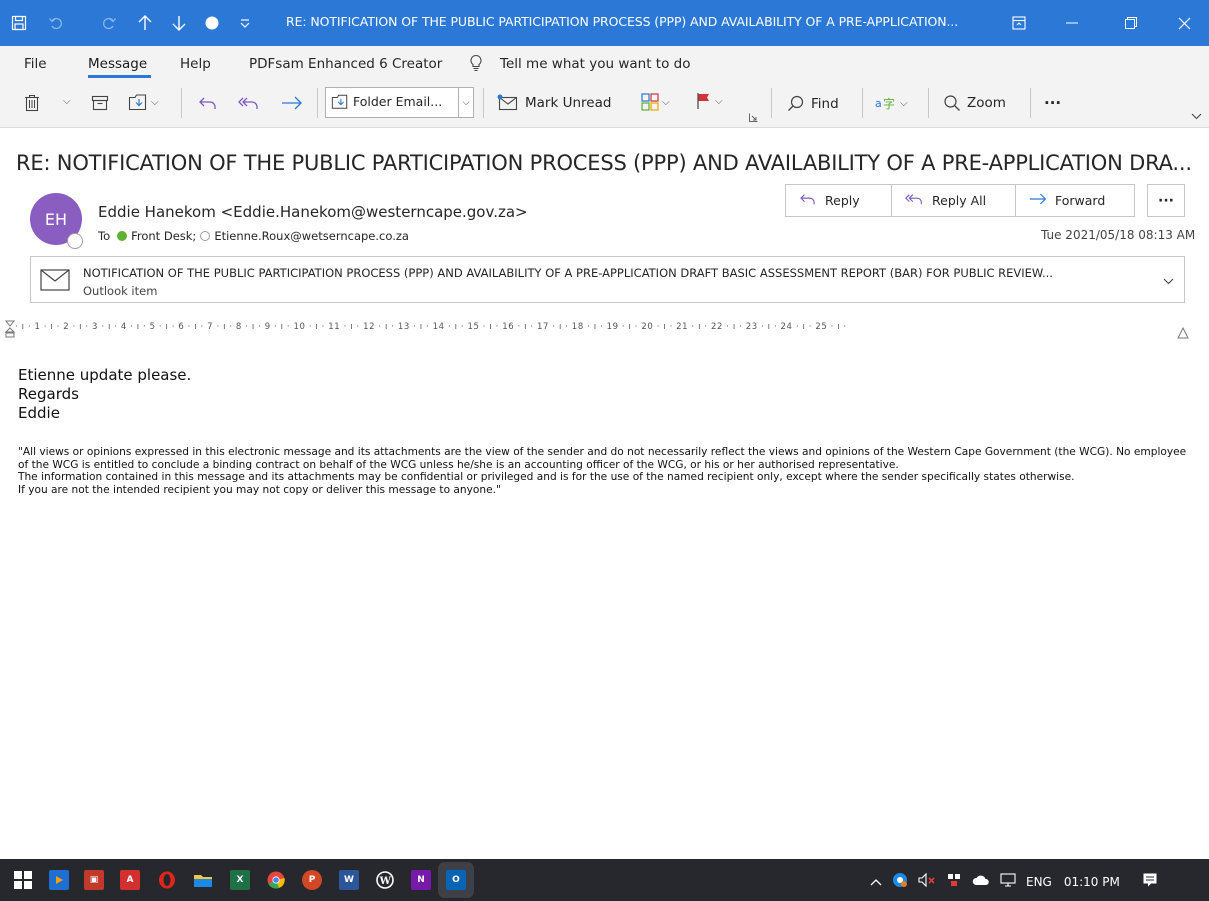  I want to click on more-actions-label: ···, so click(1166, 200).